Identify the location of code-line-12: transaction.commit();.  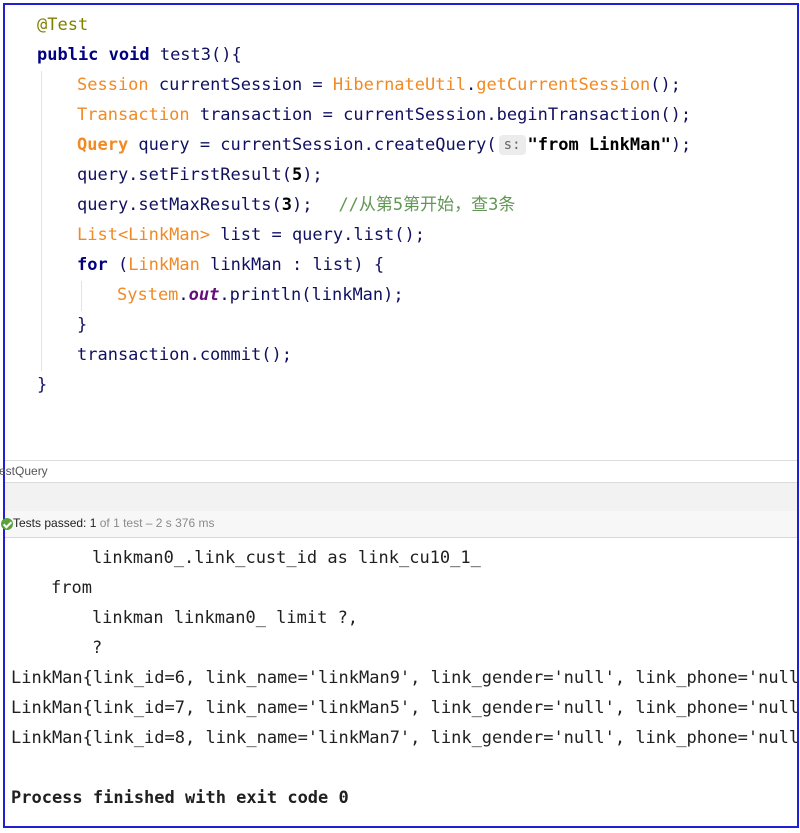
(184, 355).